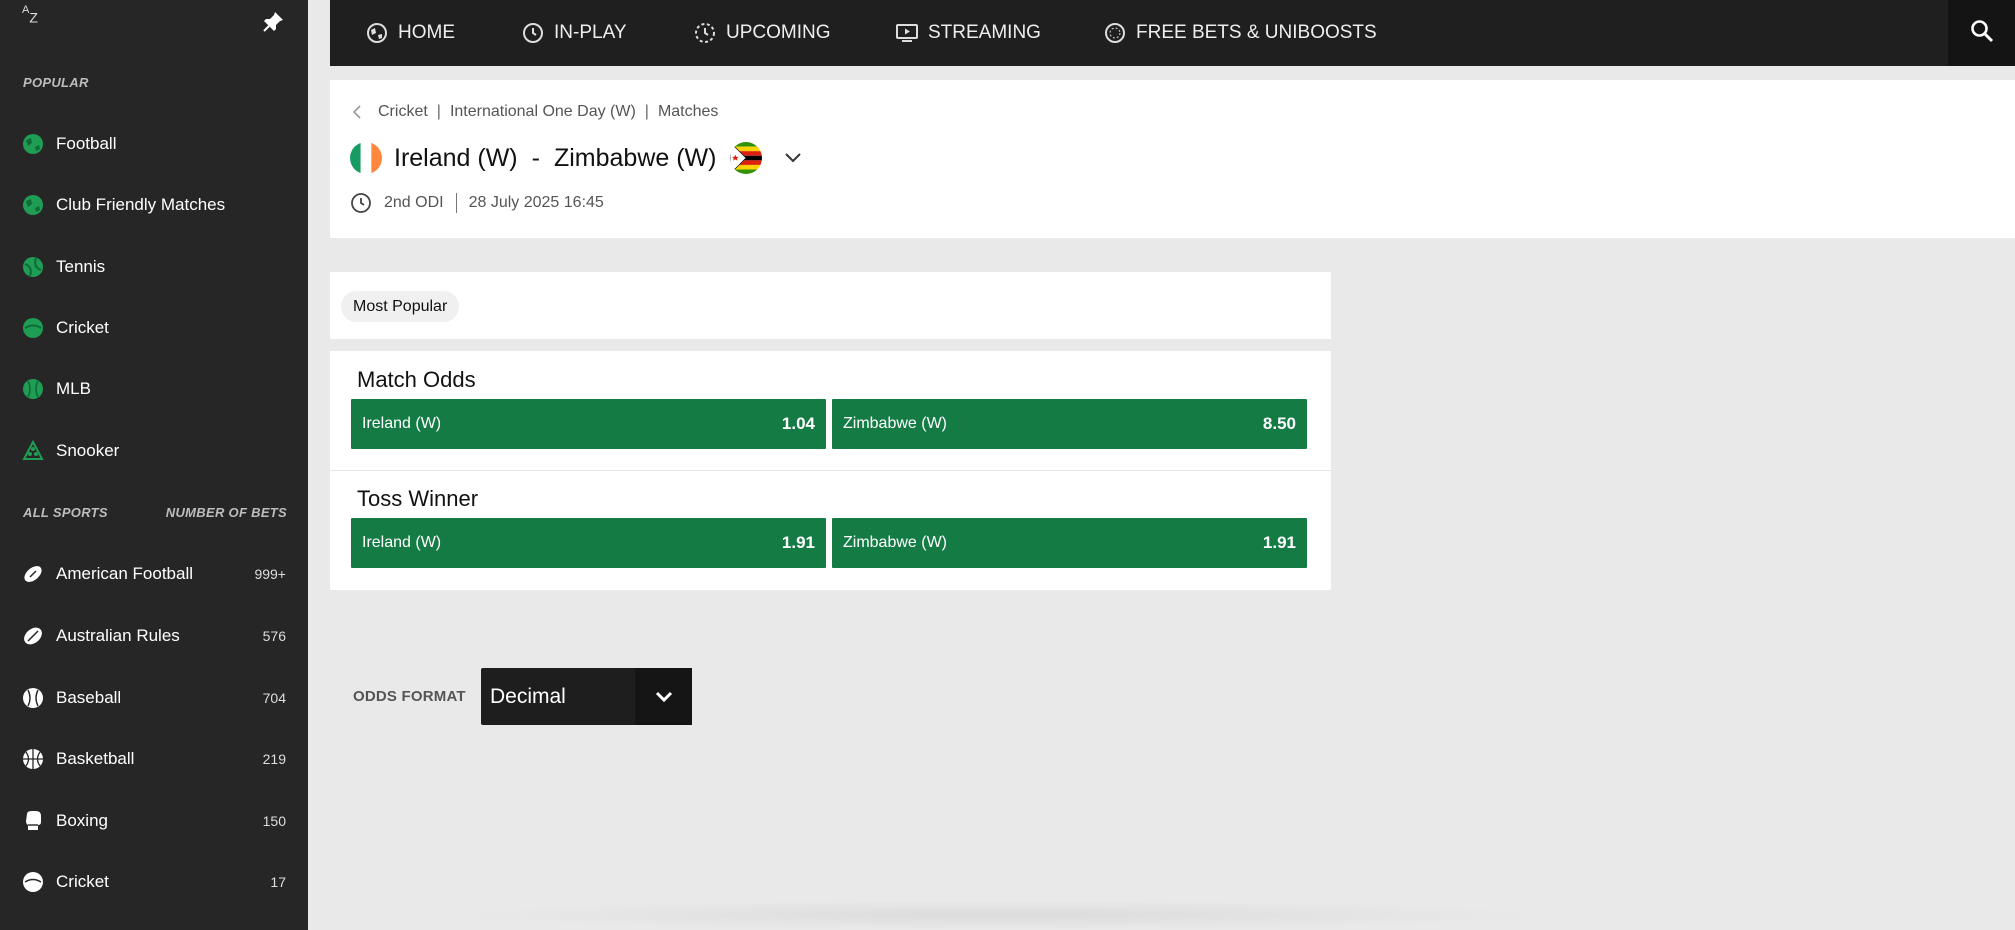  I want to click on sidebar-item-label: Boxing, so click(82, 820).